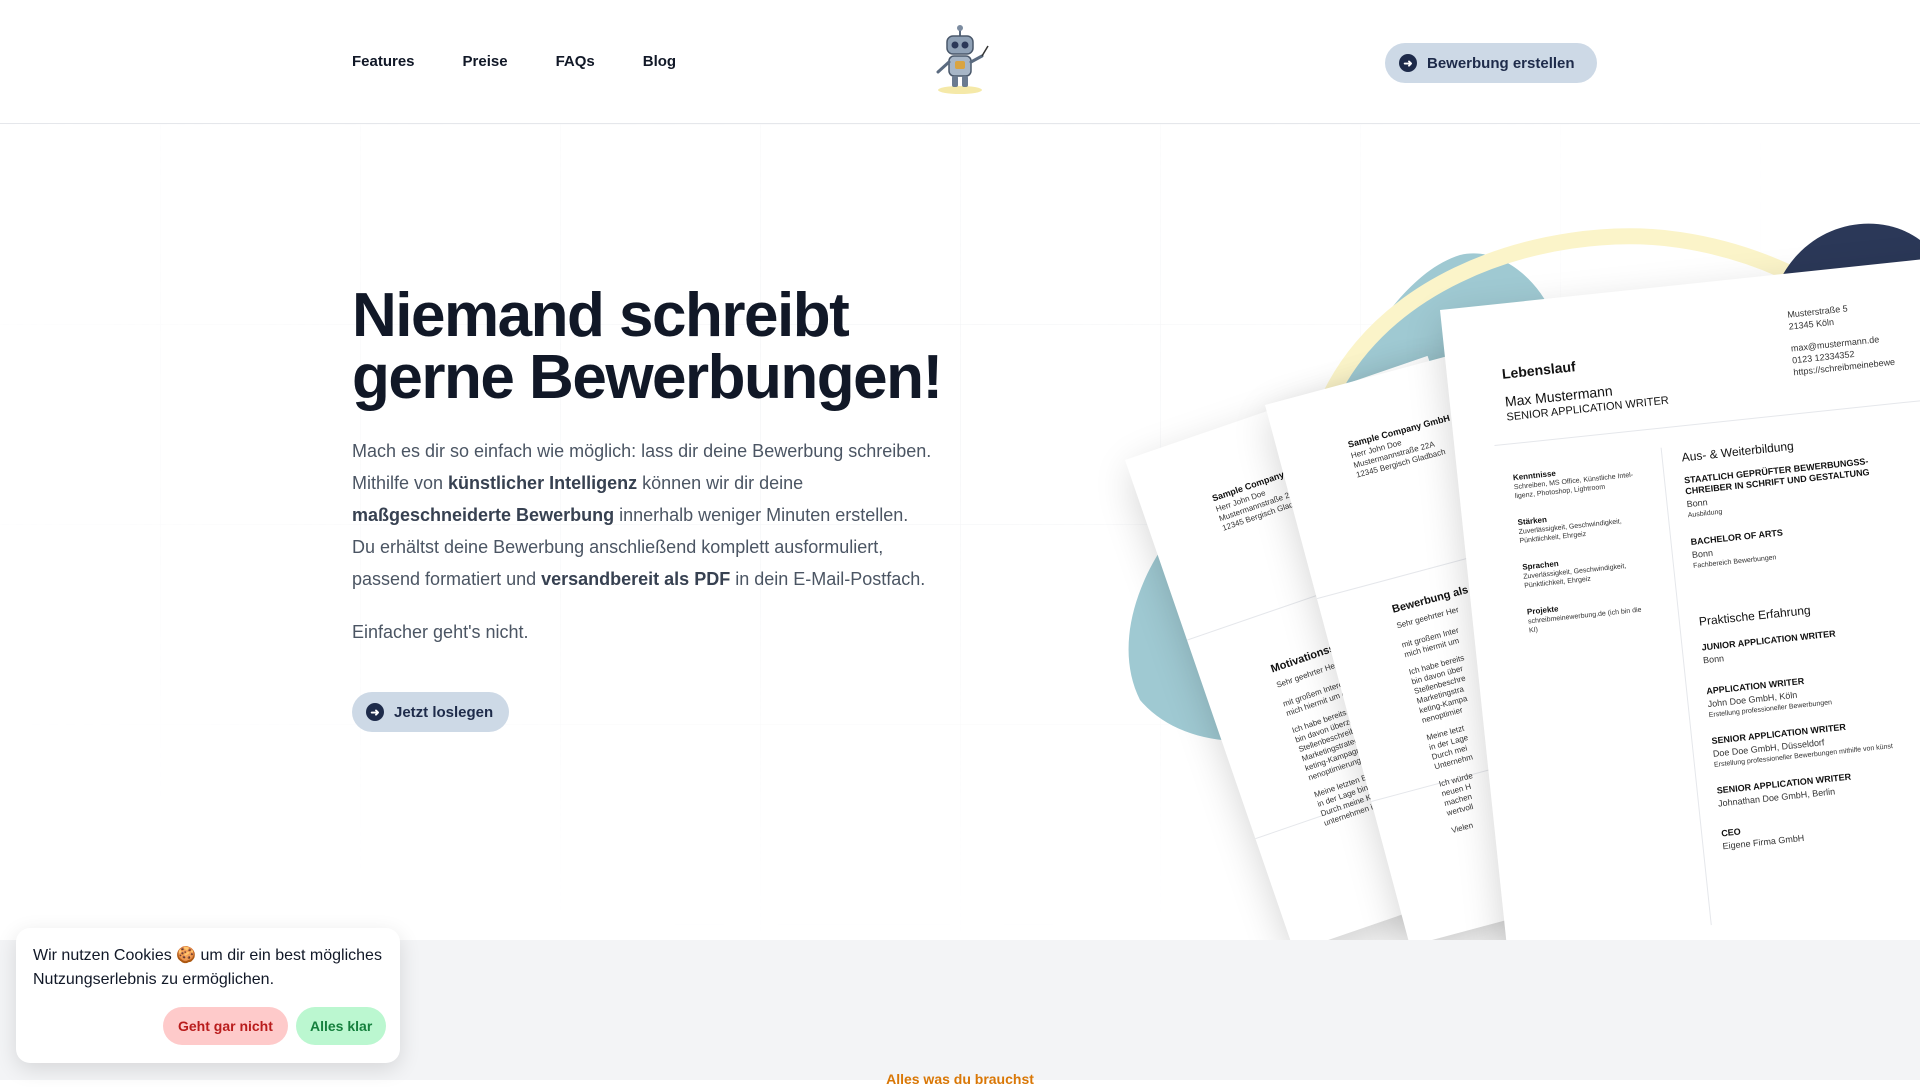  I want to click on nav-faqs-link: FAQs, so click(575, 61).